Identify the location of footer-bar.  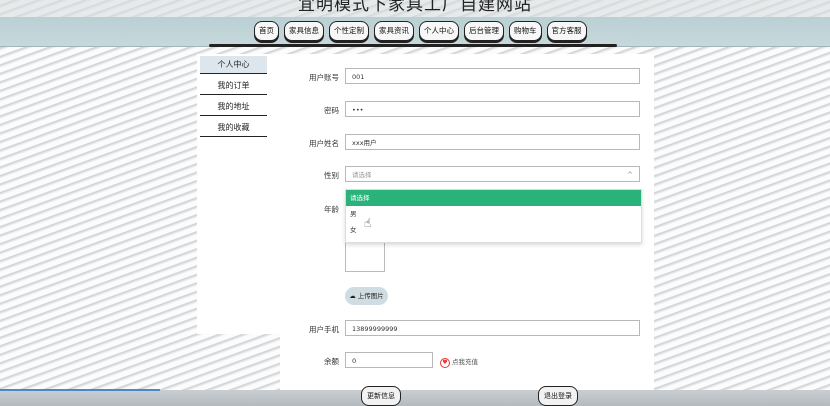
(415, 398).